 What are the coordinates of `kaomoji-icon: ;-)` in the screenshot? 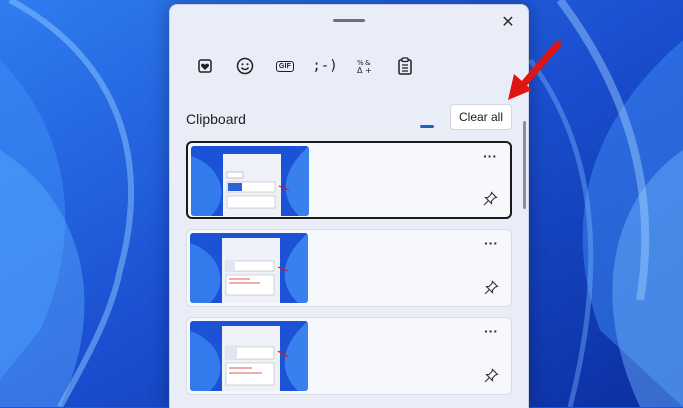 It's located at (325, 66).